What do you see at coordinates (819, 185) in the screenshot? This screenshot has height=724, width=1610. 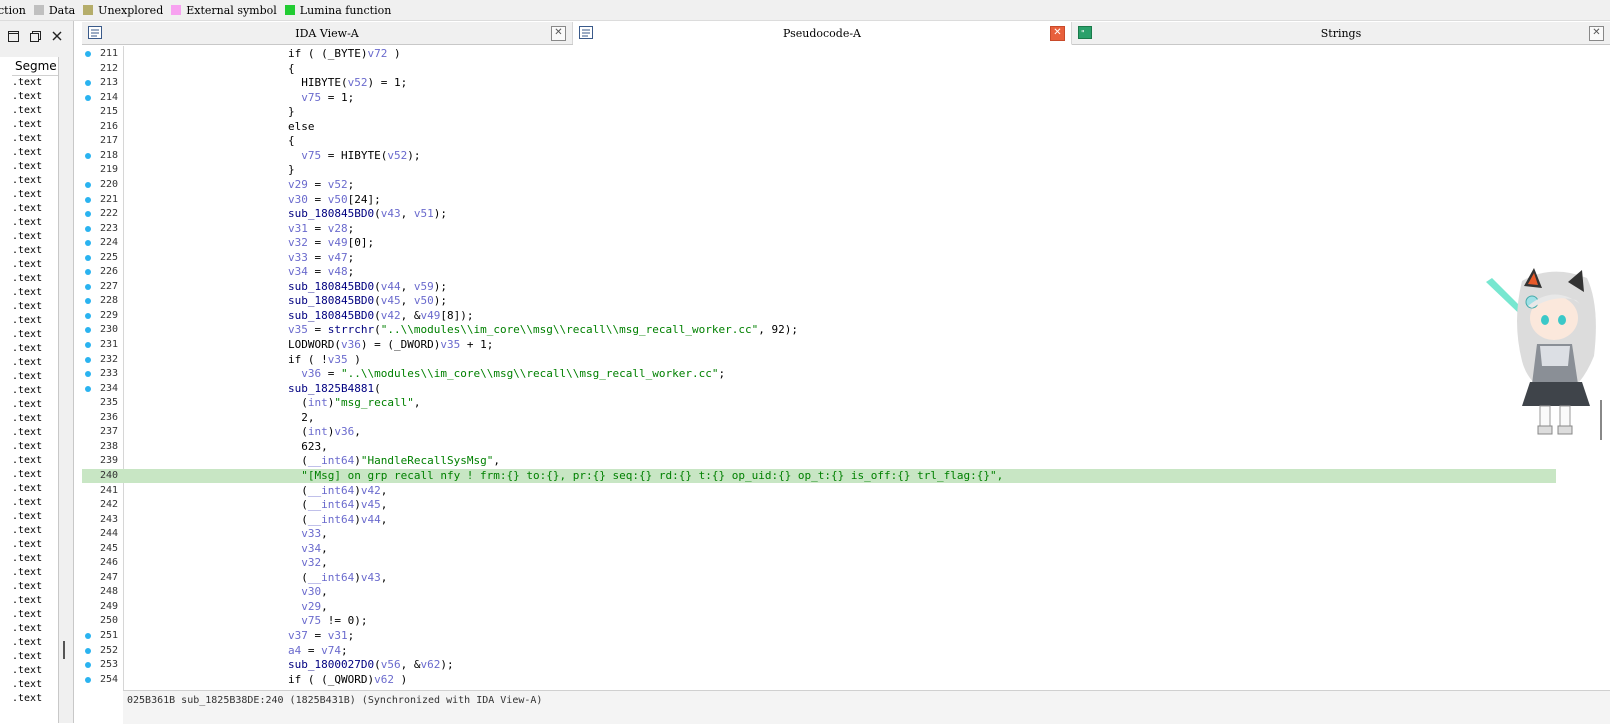 I see `code-line: 220 v29 = v52;` at bounding box center [819, 185].